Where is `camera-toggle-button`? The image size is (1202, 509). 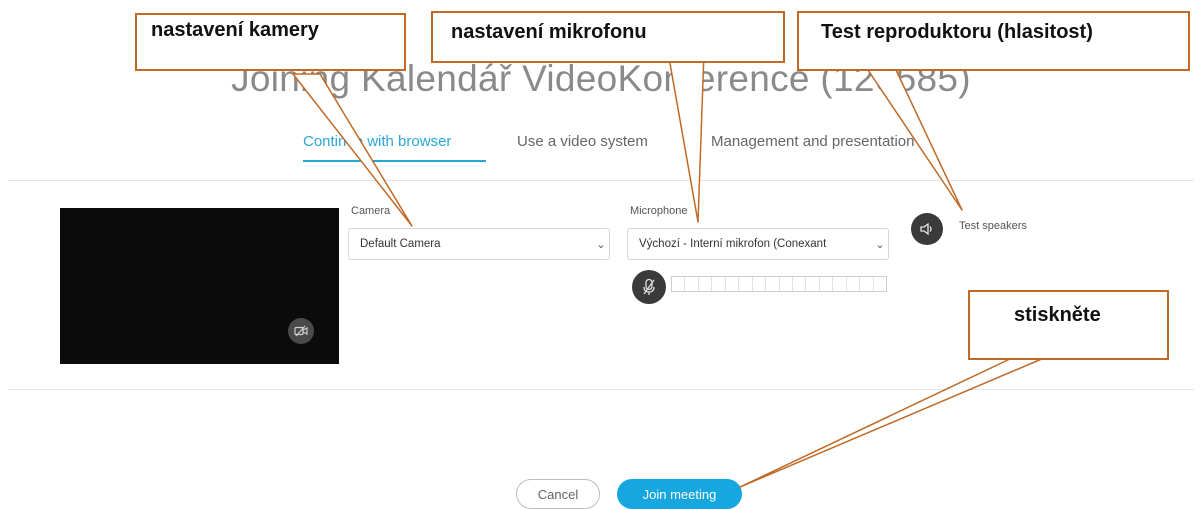
camera-toggle-button is located at coordinates (301, 331).